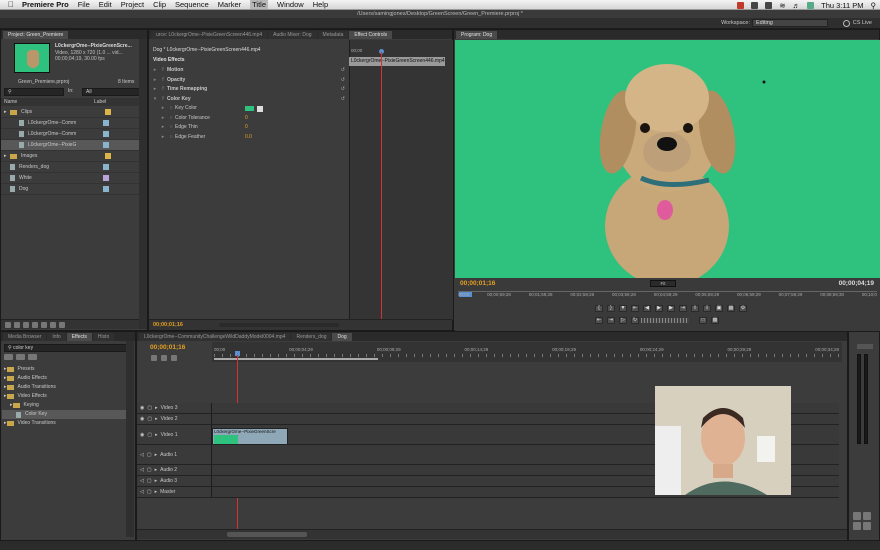  I want to click on menu-edit: Edit, so click(105, 4).